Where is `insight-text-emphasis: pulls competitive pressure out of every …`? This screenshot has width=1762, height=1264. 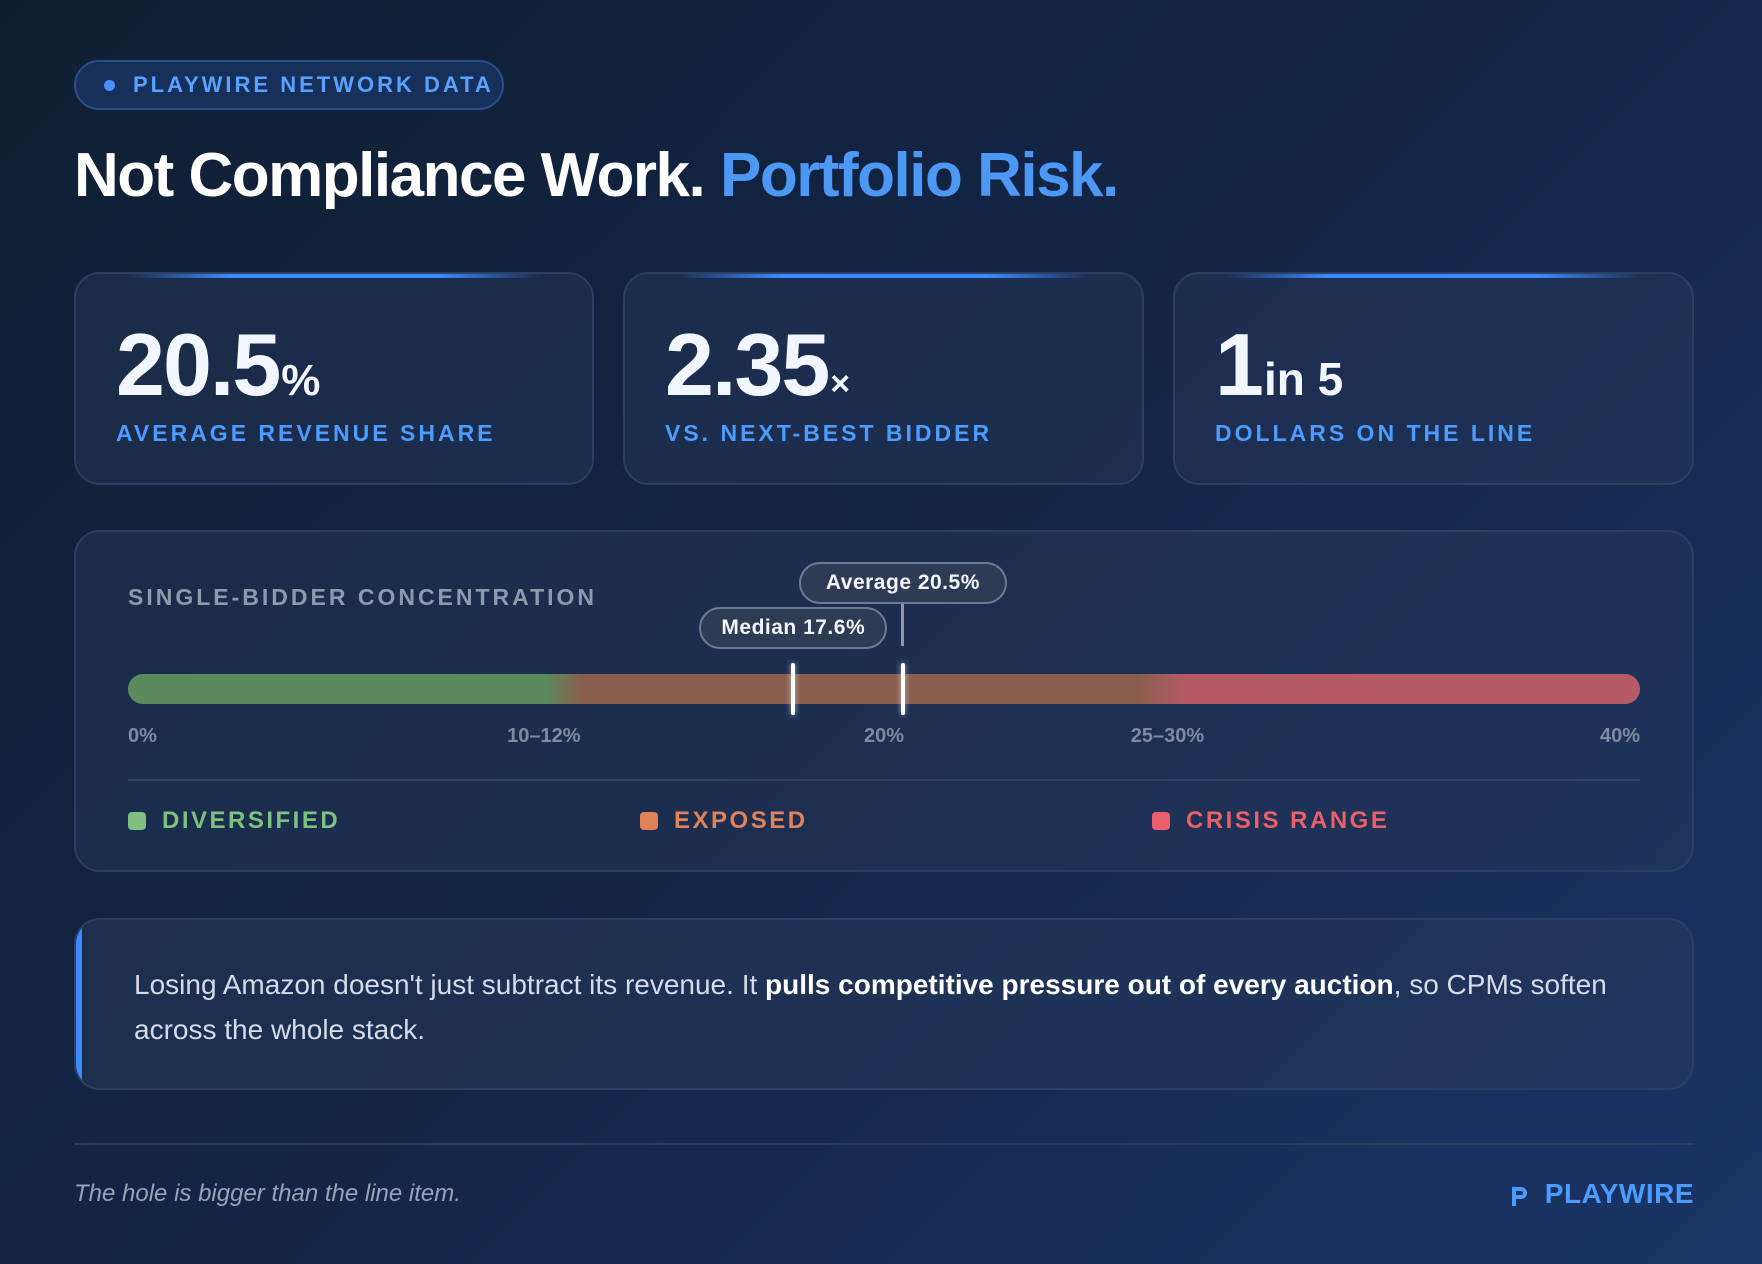 insight-text-emphasis: pulls competitive pressure out of every … is located at coordinates (1079, 984).